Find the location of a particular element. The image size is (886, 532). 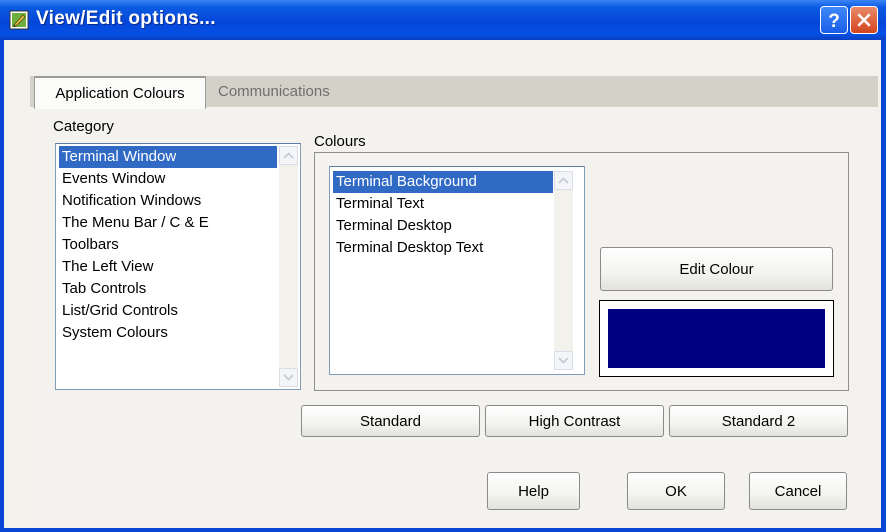

category-scrollbar is located at coordinates (288, 266).